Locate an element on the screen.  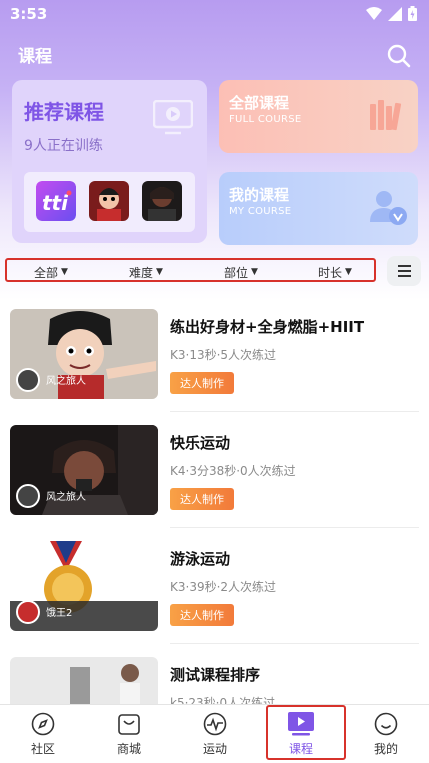
filter-difficulty: 难度 ▼ is located at coordinates (146, 272).